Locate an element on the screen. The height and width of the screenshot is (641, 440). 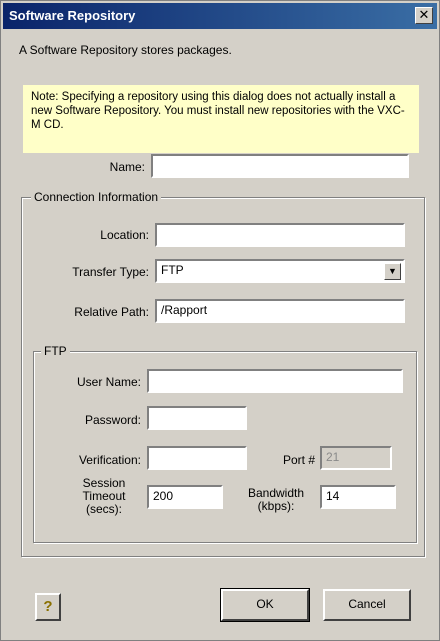
session-timeout-label: Session Timeout (secs): is located at coordinates (104, 496).